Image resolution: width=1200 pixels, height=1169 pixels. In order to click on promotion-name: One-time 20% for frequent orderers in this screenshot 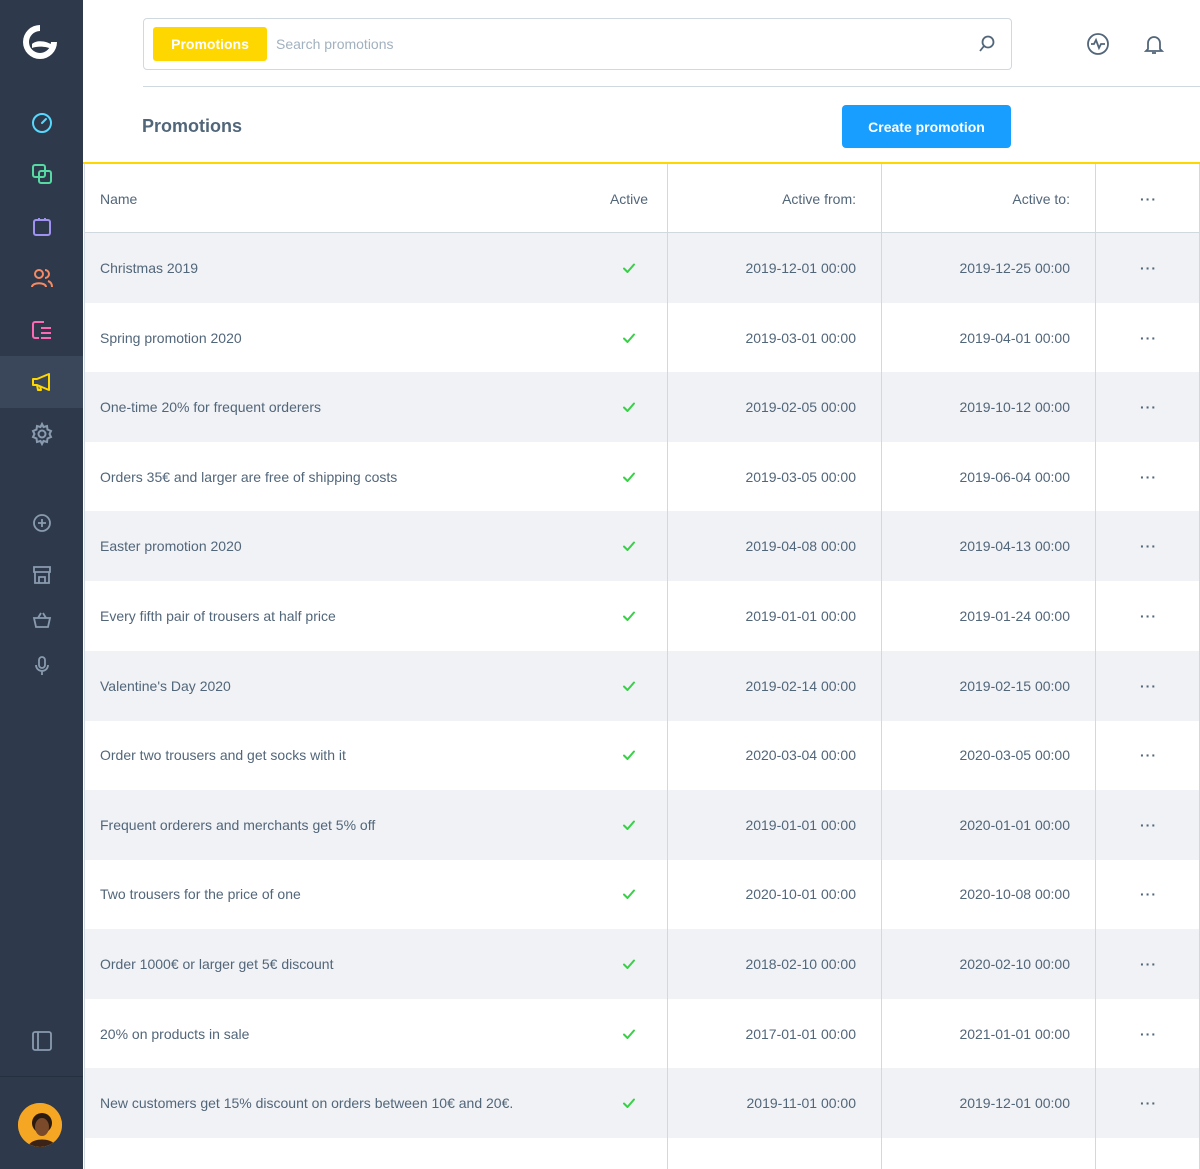, I will do `click(340, 407)`.